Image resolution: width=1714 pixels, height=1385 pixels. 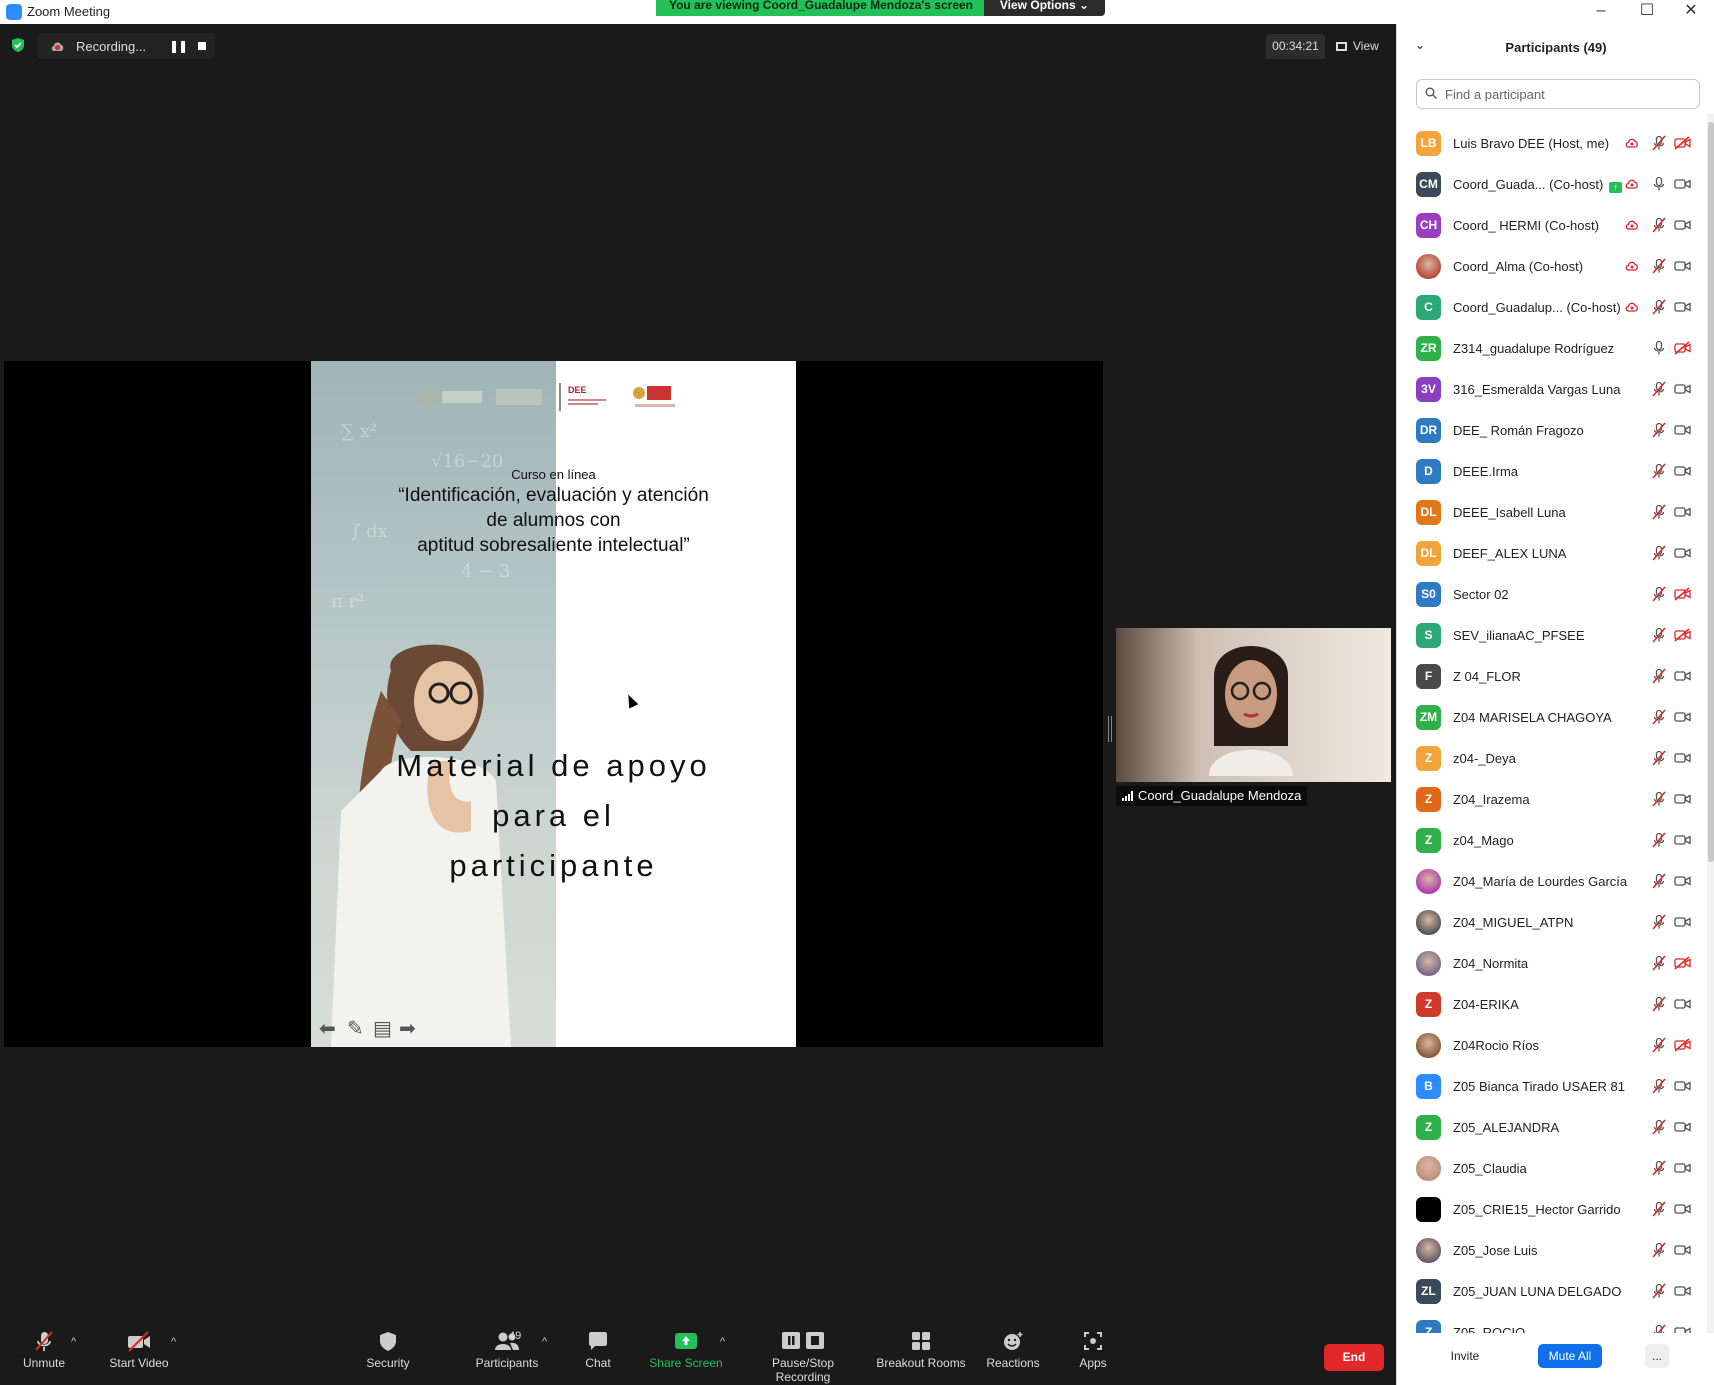 What do you see at coordinates (139, 1350) in the screenshot?
I see `start-video-button: Start Video` at bounding box center [139, 1350].